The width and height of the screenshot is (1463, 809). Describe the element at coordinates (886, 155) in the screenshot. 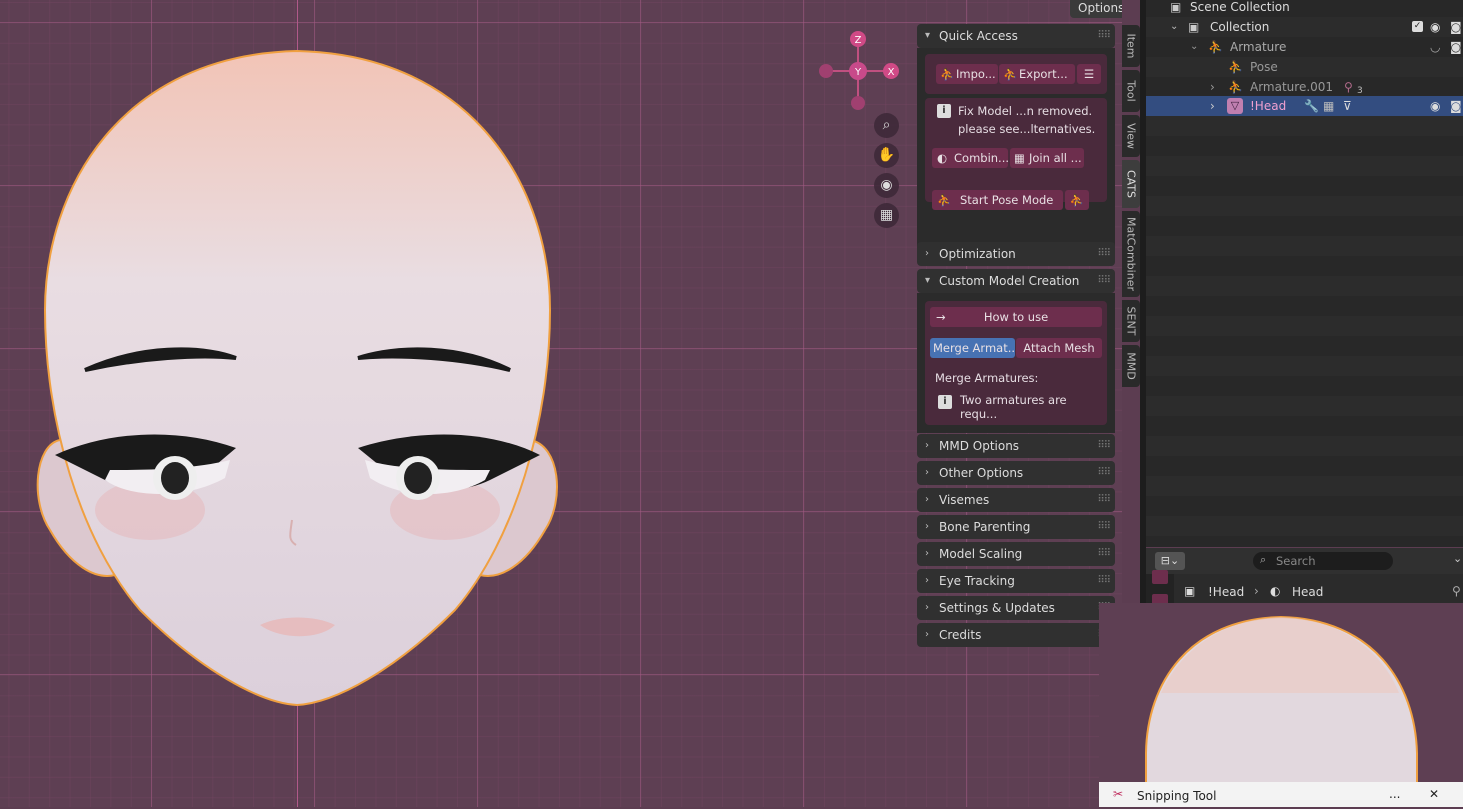

I see `hand-icon: ✋` at that location.